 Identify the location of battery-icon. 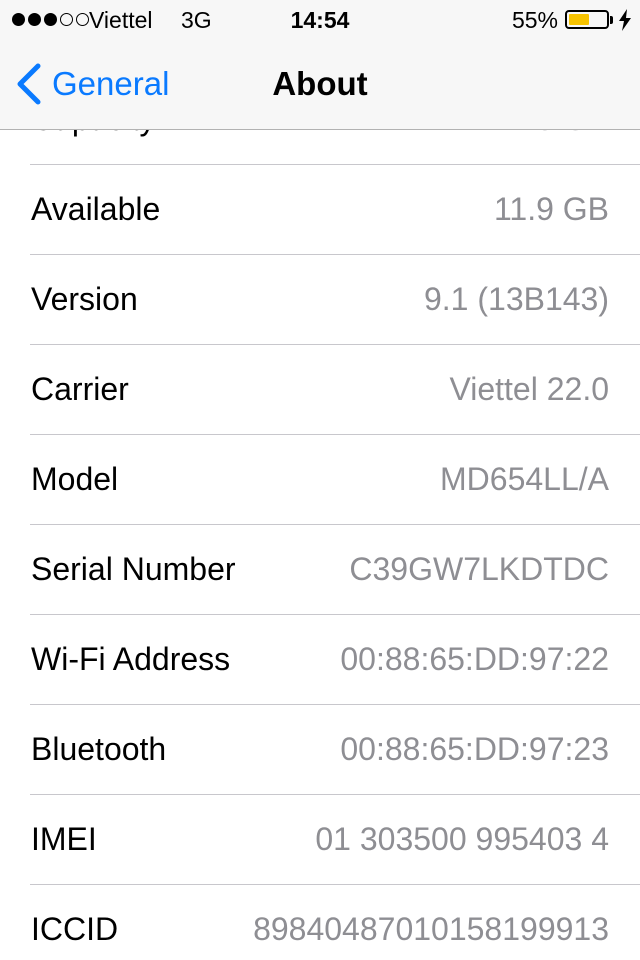
(587, 19).